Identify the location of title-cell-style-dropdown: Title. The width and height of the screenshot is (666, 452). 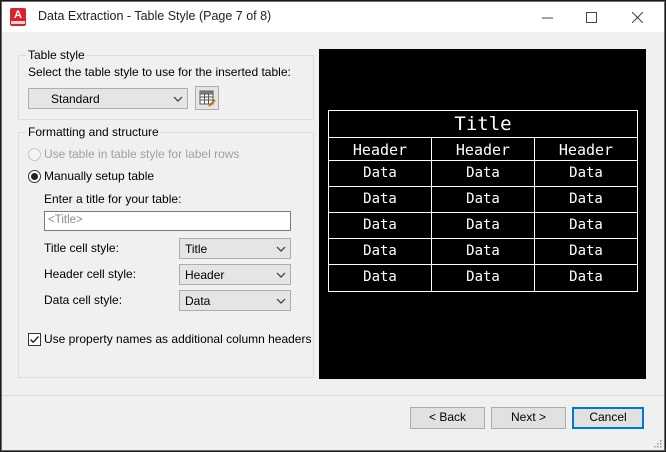
(235, 248).